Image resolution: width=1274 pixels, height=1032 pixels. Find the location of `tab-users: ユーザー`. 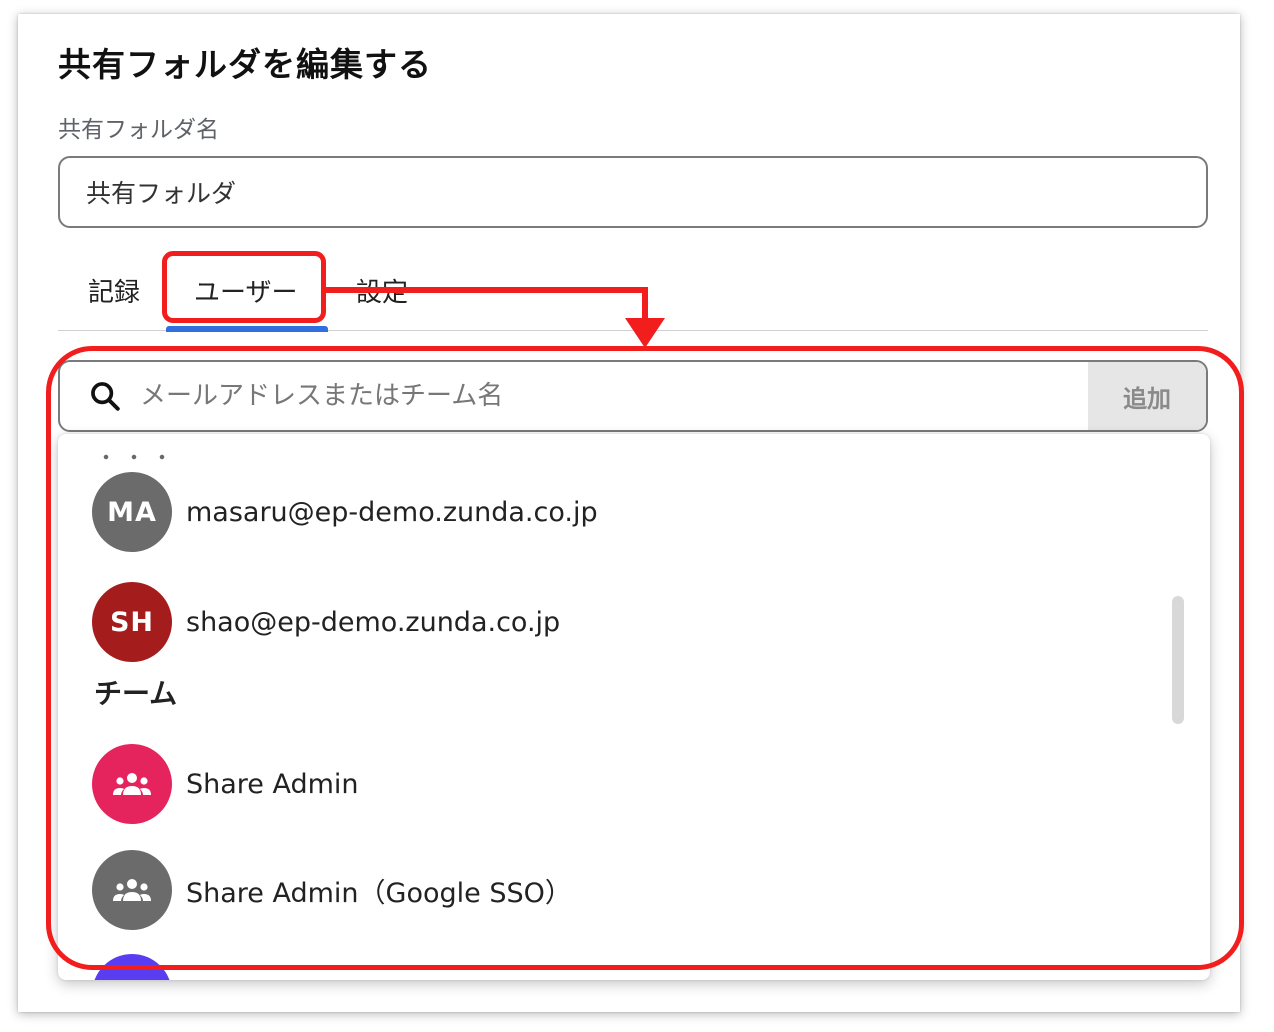

tab-users: ユーザー is located at coordinates (245, 290).